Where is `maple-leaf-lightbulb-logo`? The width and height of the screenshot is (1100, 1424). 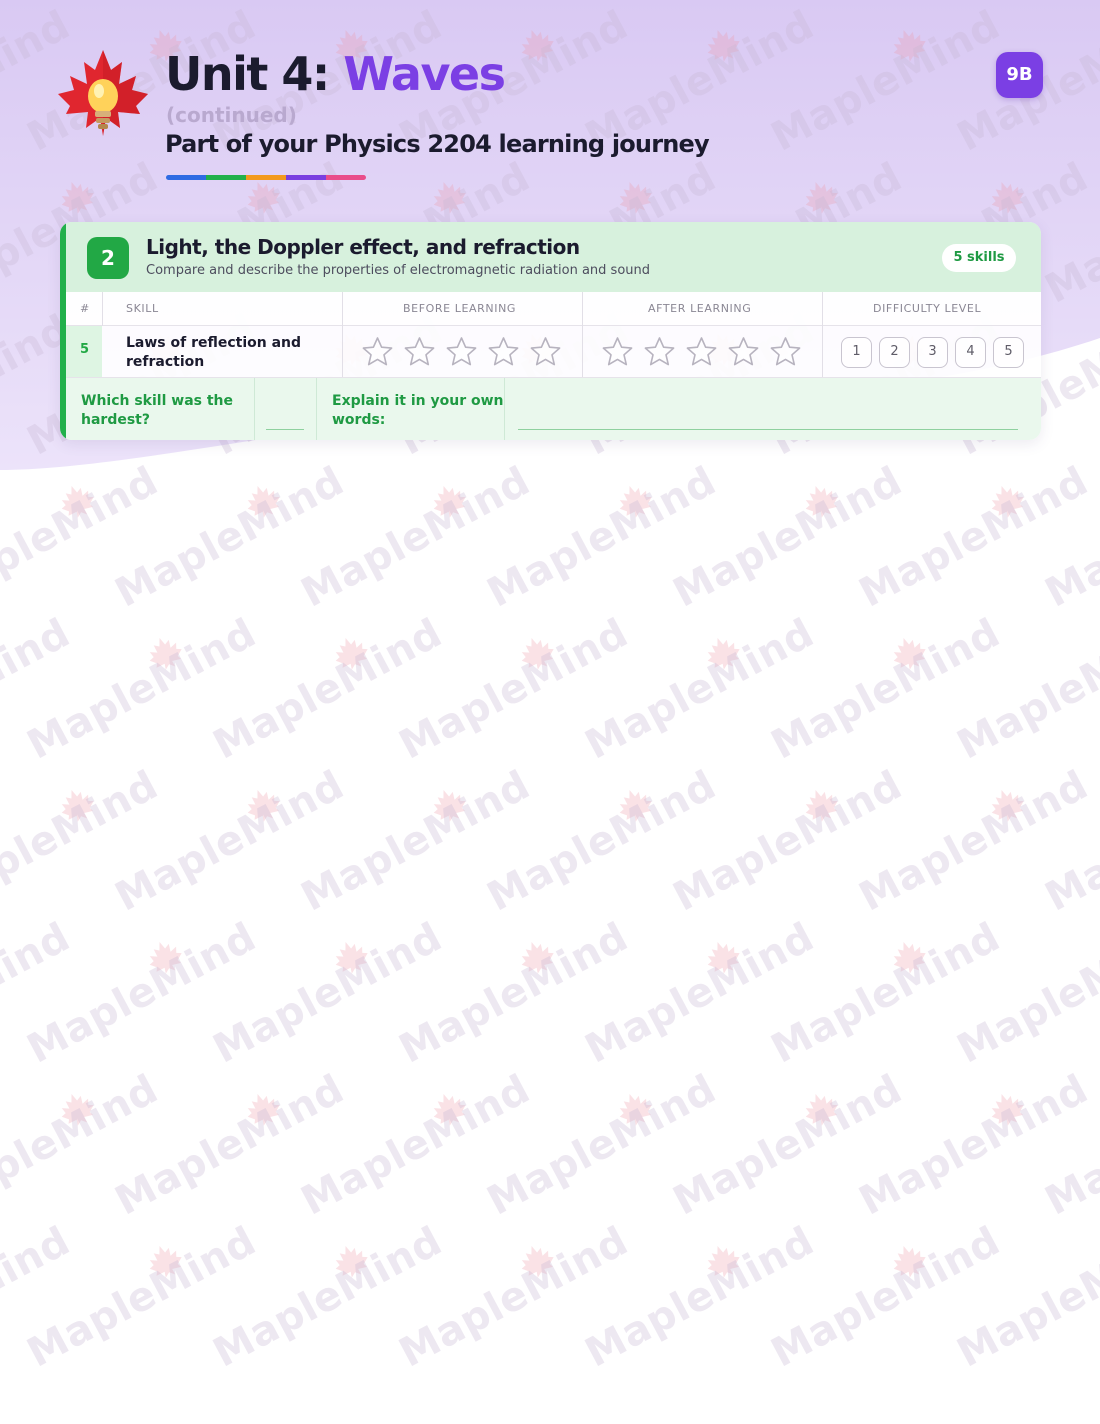 maple-leaf-lightbulb-logo is located at coordinates (103, 93).